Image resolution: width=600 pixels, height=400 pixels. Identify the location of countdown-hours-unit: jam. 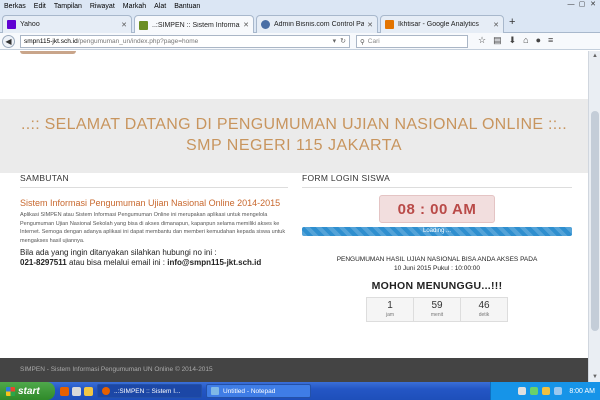
(390, 315).